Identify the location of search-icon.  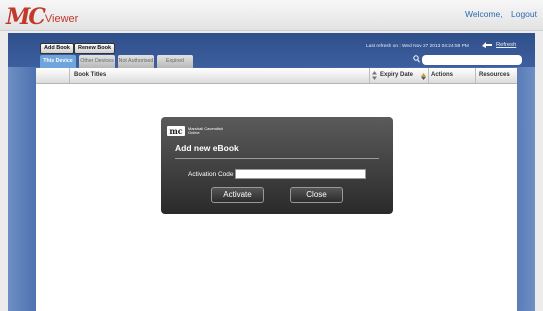
(416, 59).